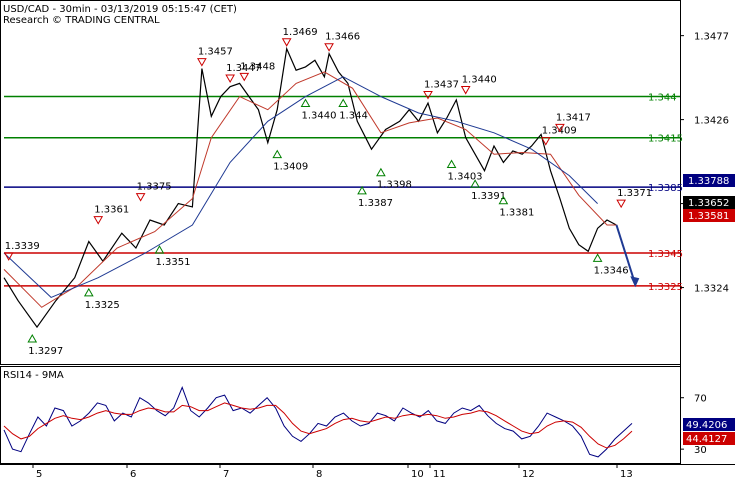  What do you see at coordinates (22, 246) in the screenshot?
I see `annotation-label-0: 1.3339` at bounding box center [22, 246].